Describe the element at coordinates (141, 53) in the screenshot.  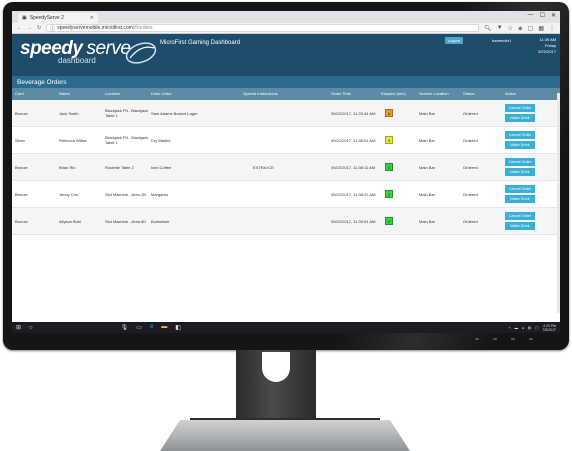
I see `logo-swoosh-icon` at that location.